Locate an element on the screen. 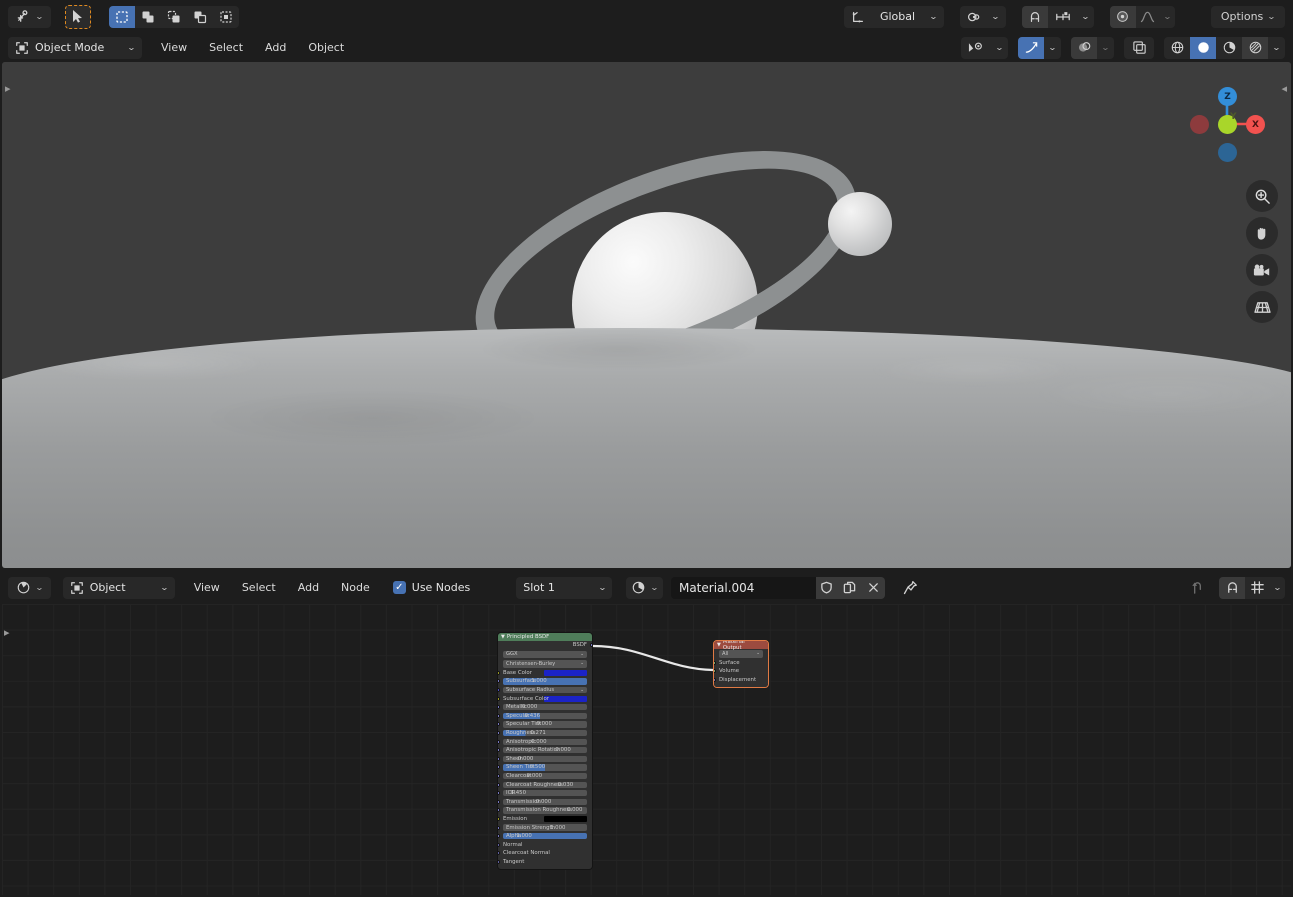 The image size is (1293, 897). bsdf-node-header: ▼ Principled BSDF is located at coordinates (545, 637).